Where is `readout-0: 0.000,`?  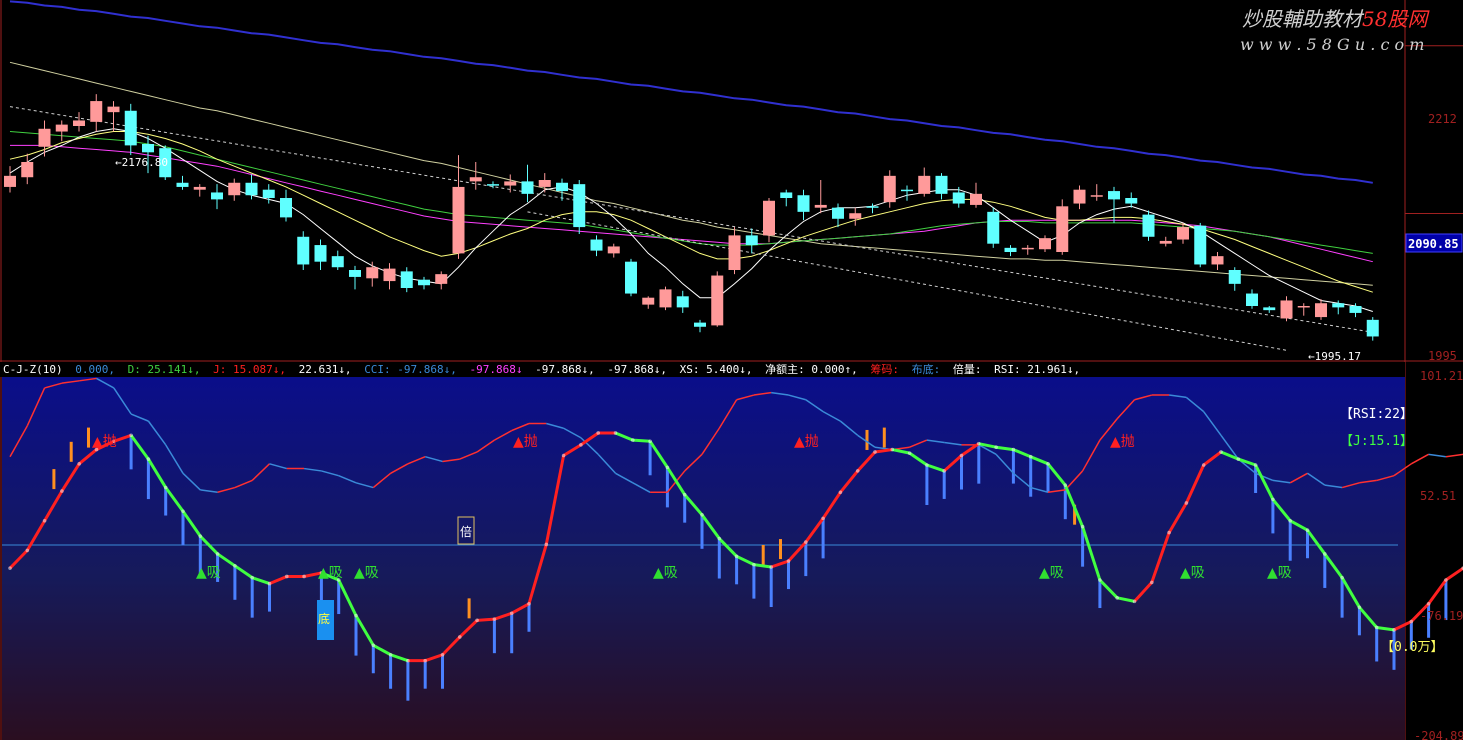
readout-0: 0.000, is located at coordinates (95, 369).